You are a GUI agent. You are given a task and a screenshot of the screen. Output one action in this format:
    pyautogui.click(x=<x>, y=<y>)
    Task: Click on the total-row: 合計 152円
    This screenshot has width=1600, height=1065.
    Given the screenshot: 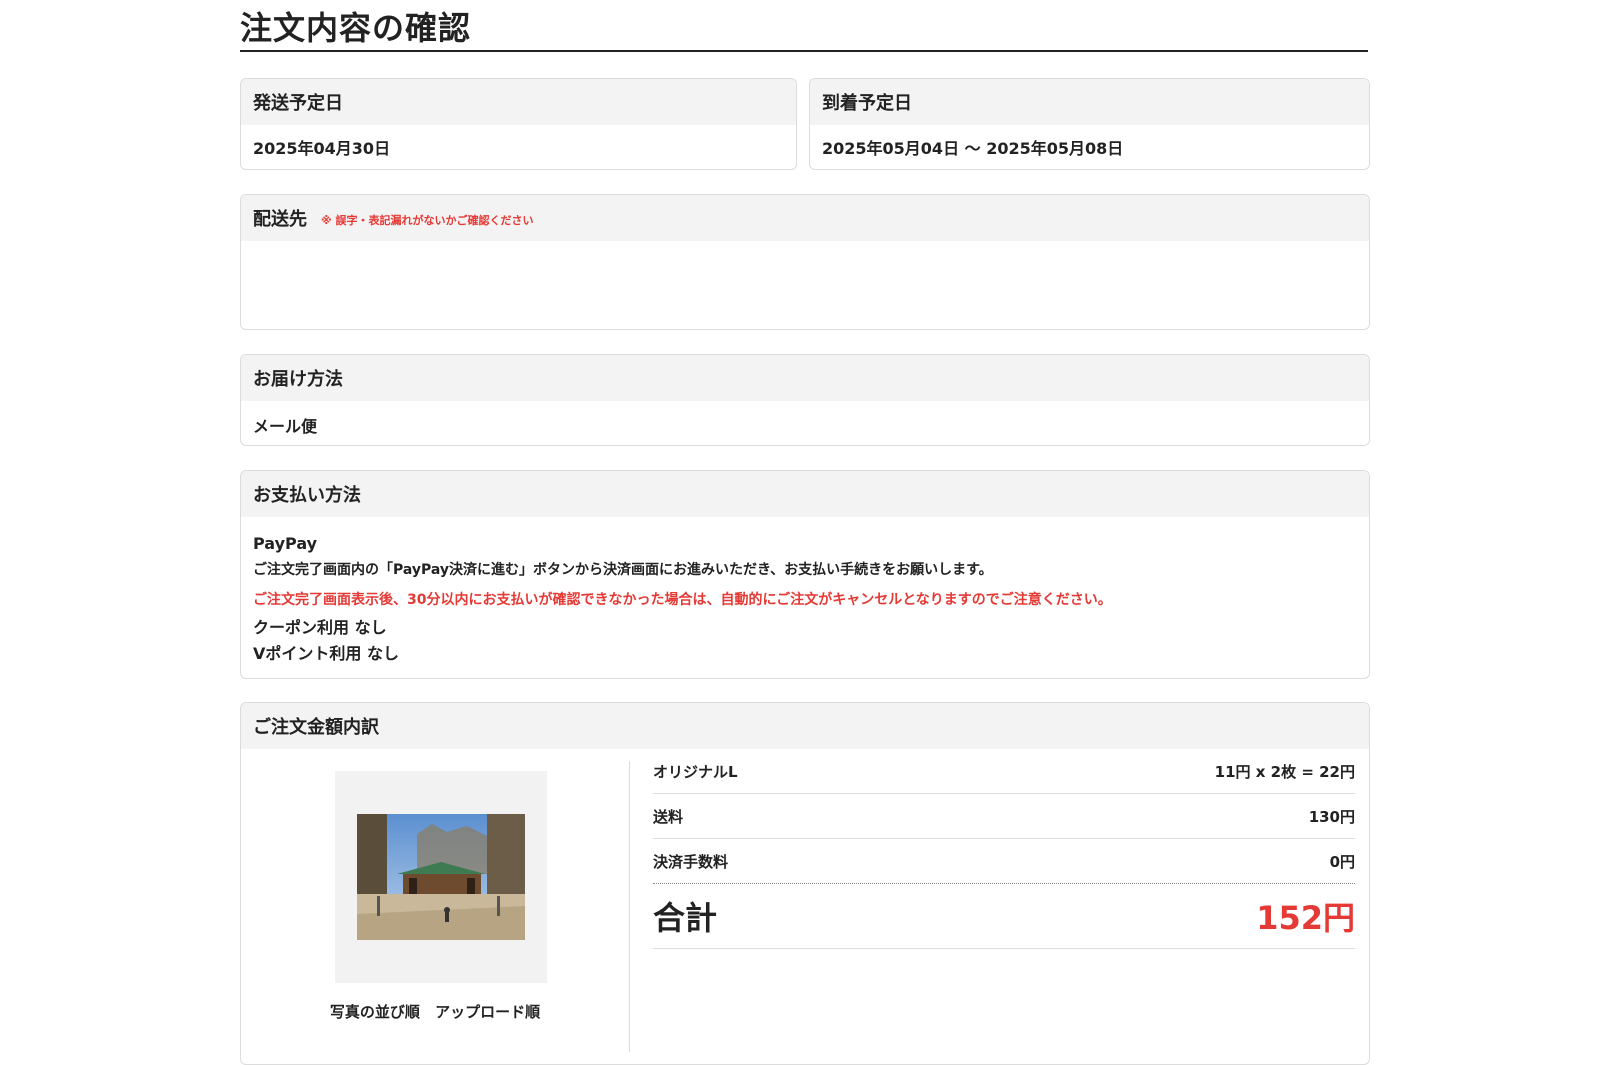 What is the action you would take?
    pyautogui.click(x=1004, y=916)
    